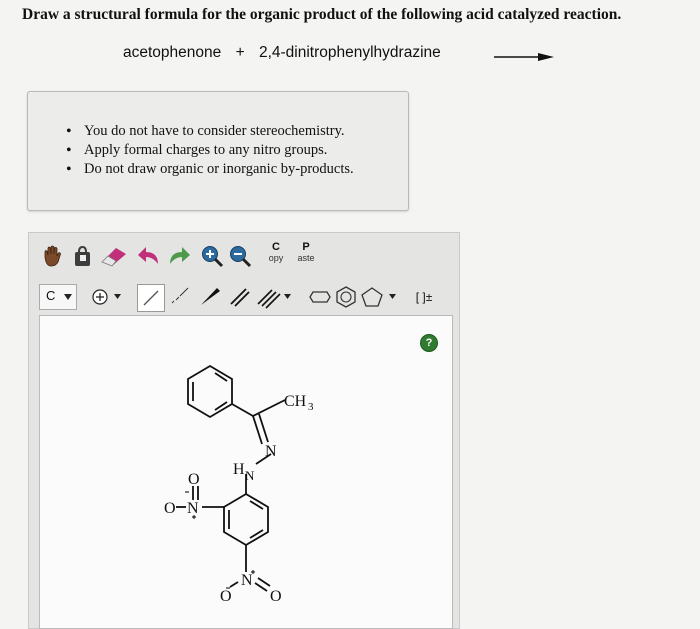  I want to click on cyclopropane-icon, so click(320, 297).